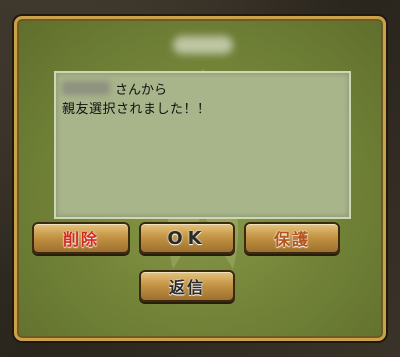  What do you see at coordinates (81, 238) in the screenshot?
I see `delete-button: 削除` at bounding box center [81, 238].